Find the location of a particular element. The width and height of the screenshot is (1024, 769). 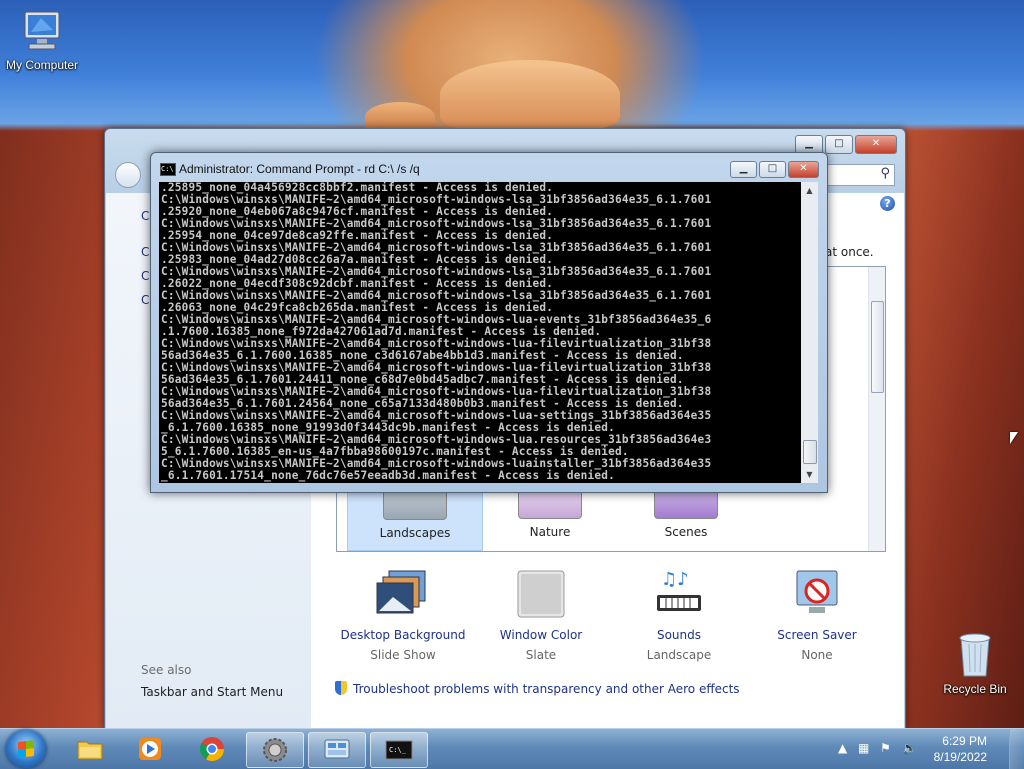

cmd-icon: C:\ is located at coordinates (168, 169).